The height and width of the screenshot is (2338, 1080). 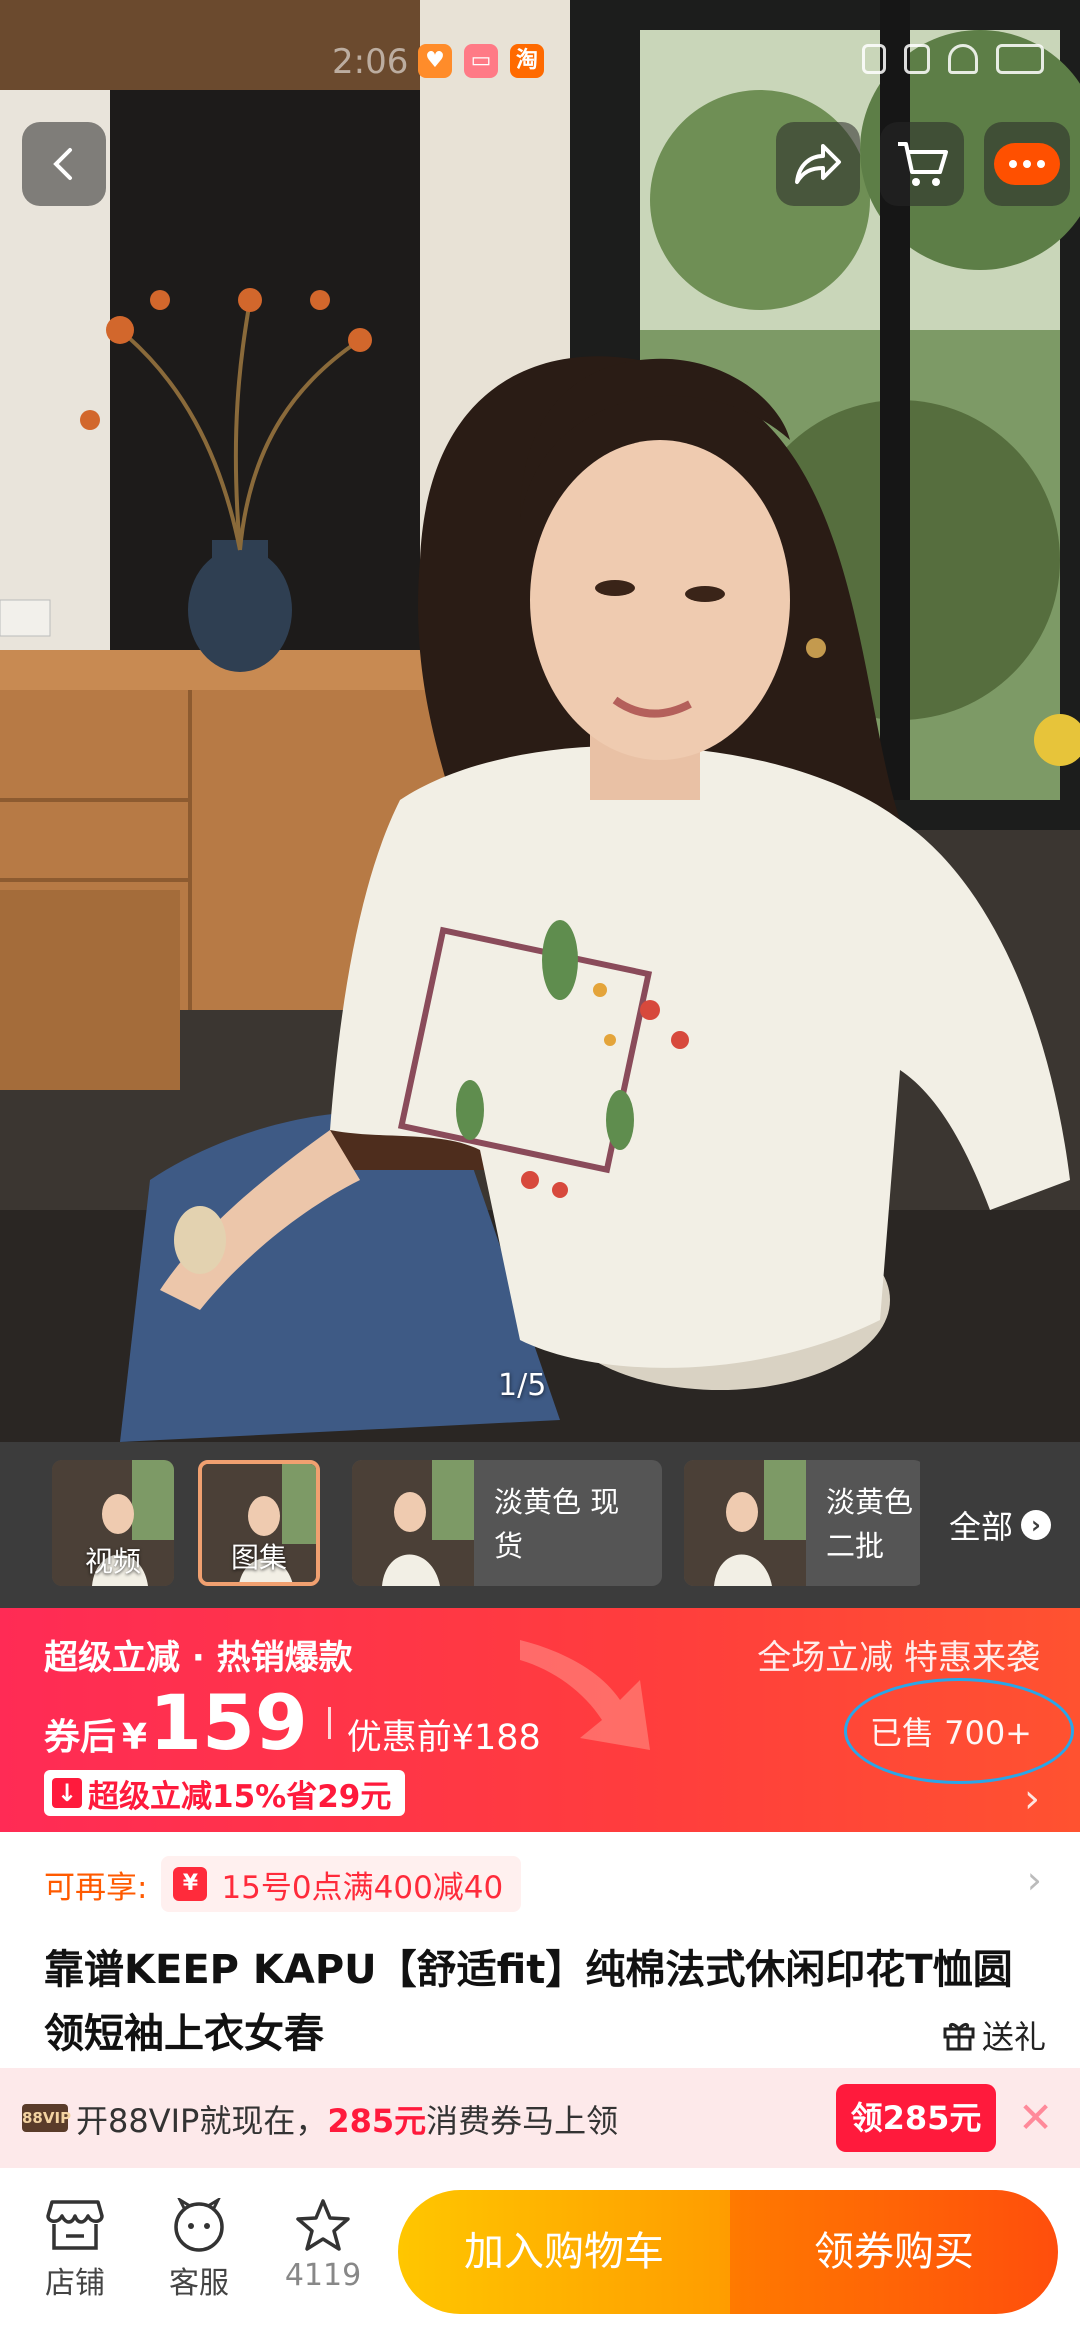 I want to click on store-icon, so click(x=75, y=2225).